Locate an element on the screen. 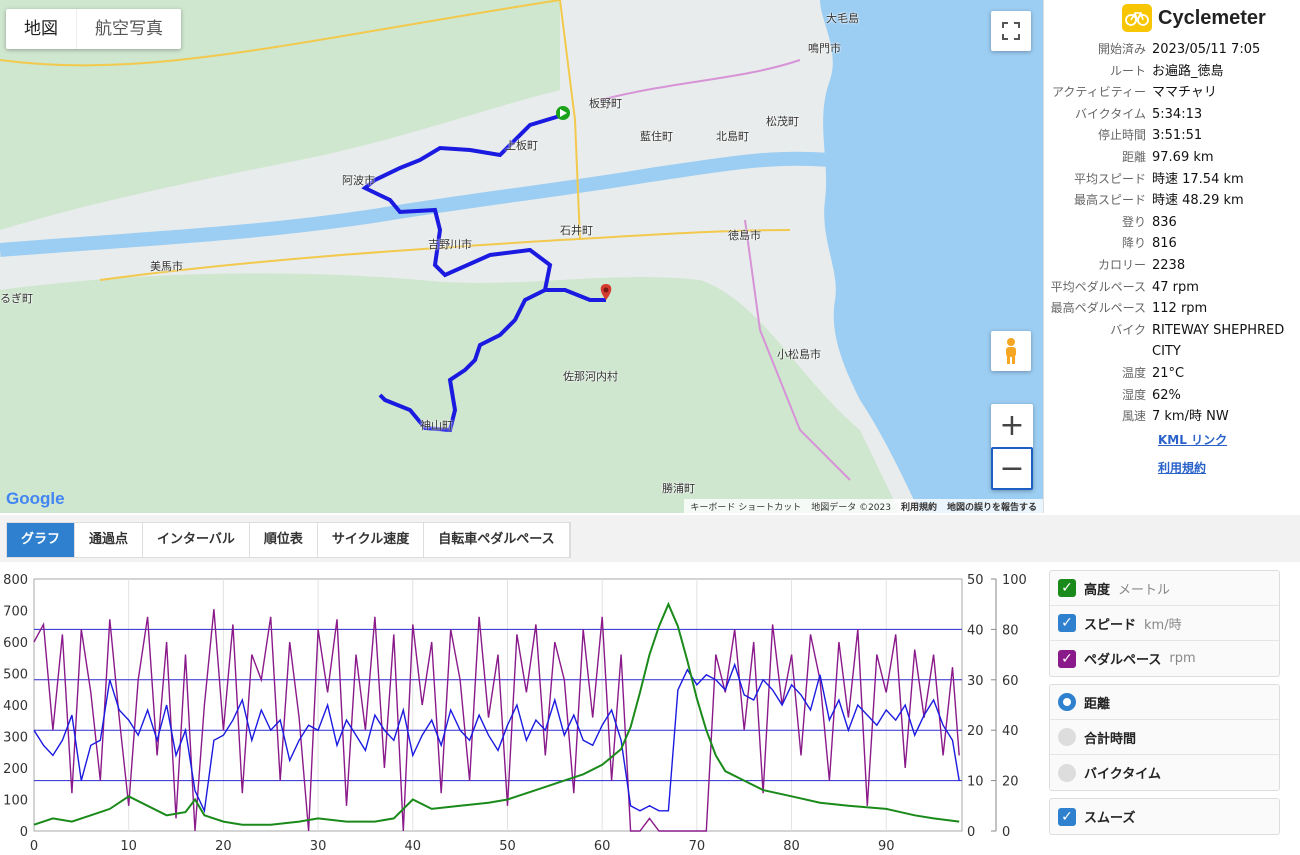 The image size is (1300, 855). kml-link: KML リンク is located at coordinates (1192, 440).